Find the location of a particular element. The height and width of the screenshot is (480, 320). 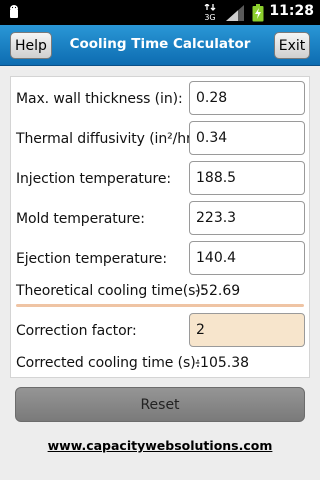

wall-thickness-field: 0.28 is located at coordinates (247, 98).